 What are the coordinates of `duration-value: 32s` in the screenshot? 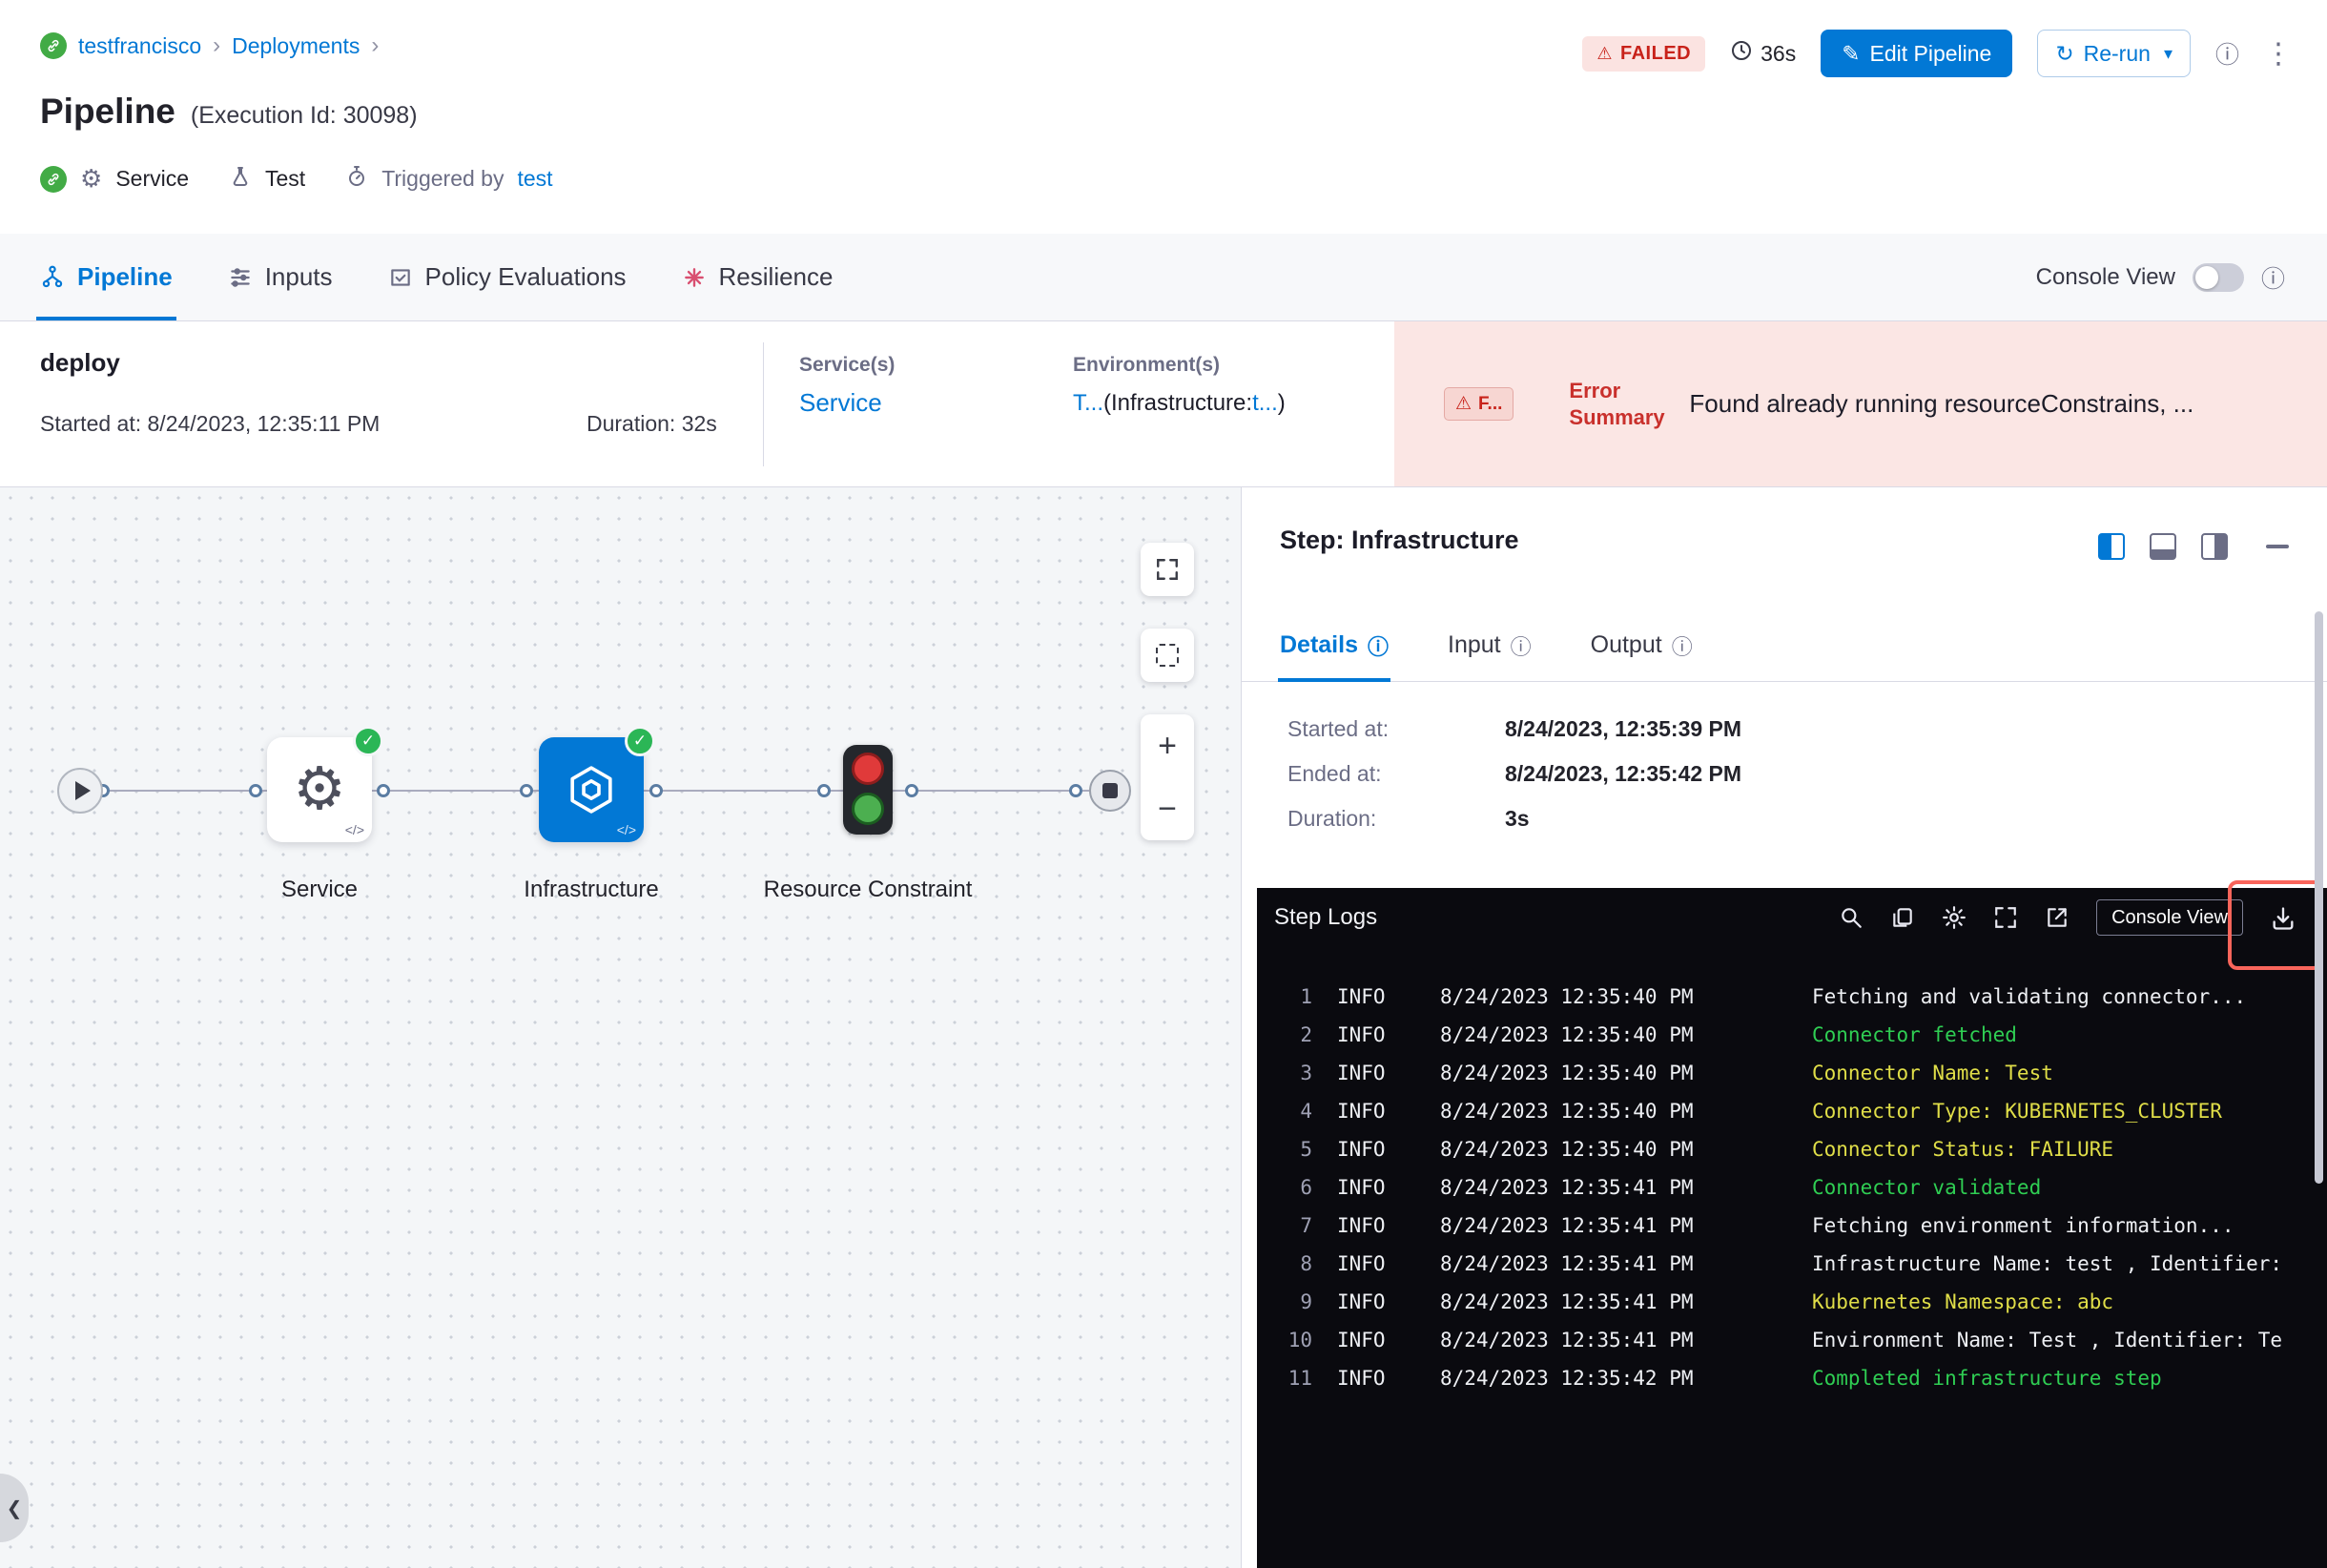 It's located at (699, 423).